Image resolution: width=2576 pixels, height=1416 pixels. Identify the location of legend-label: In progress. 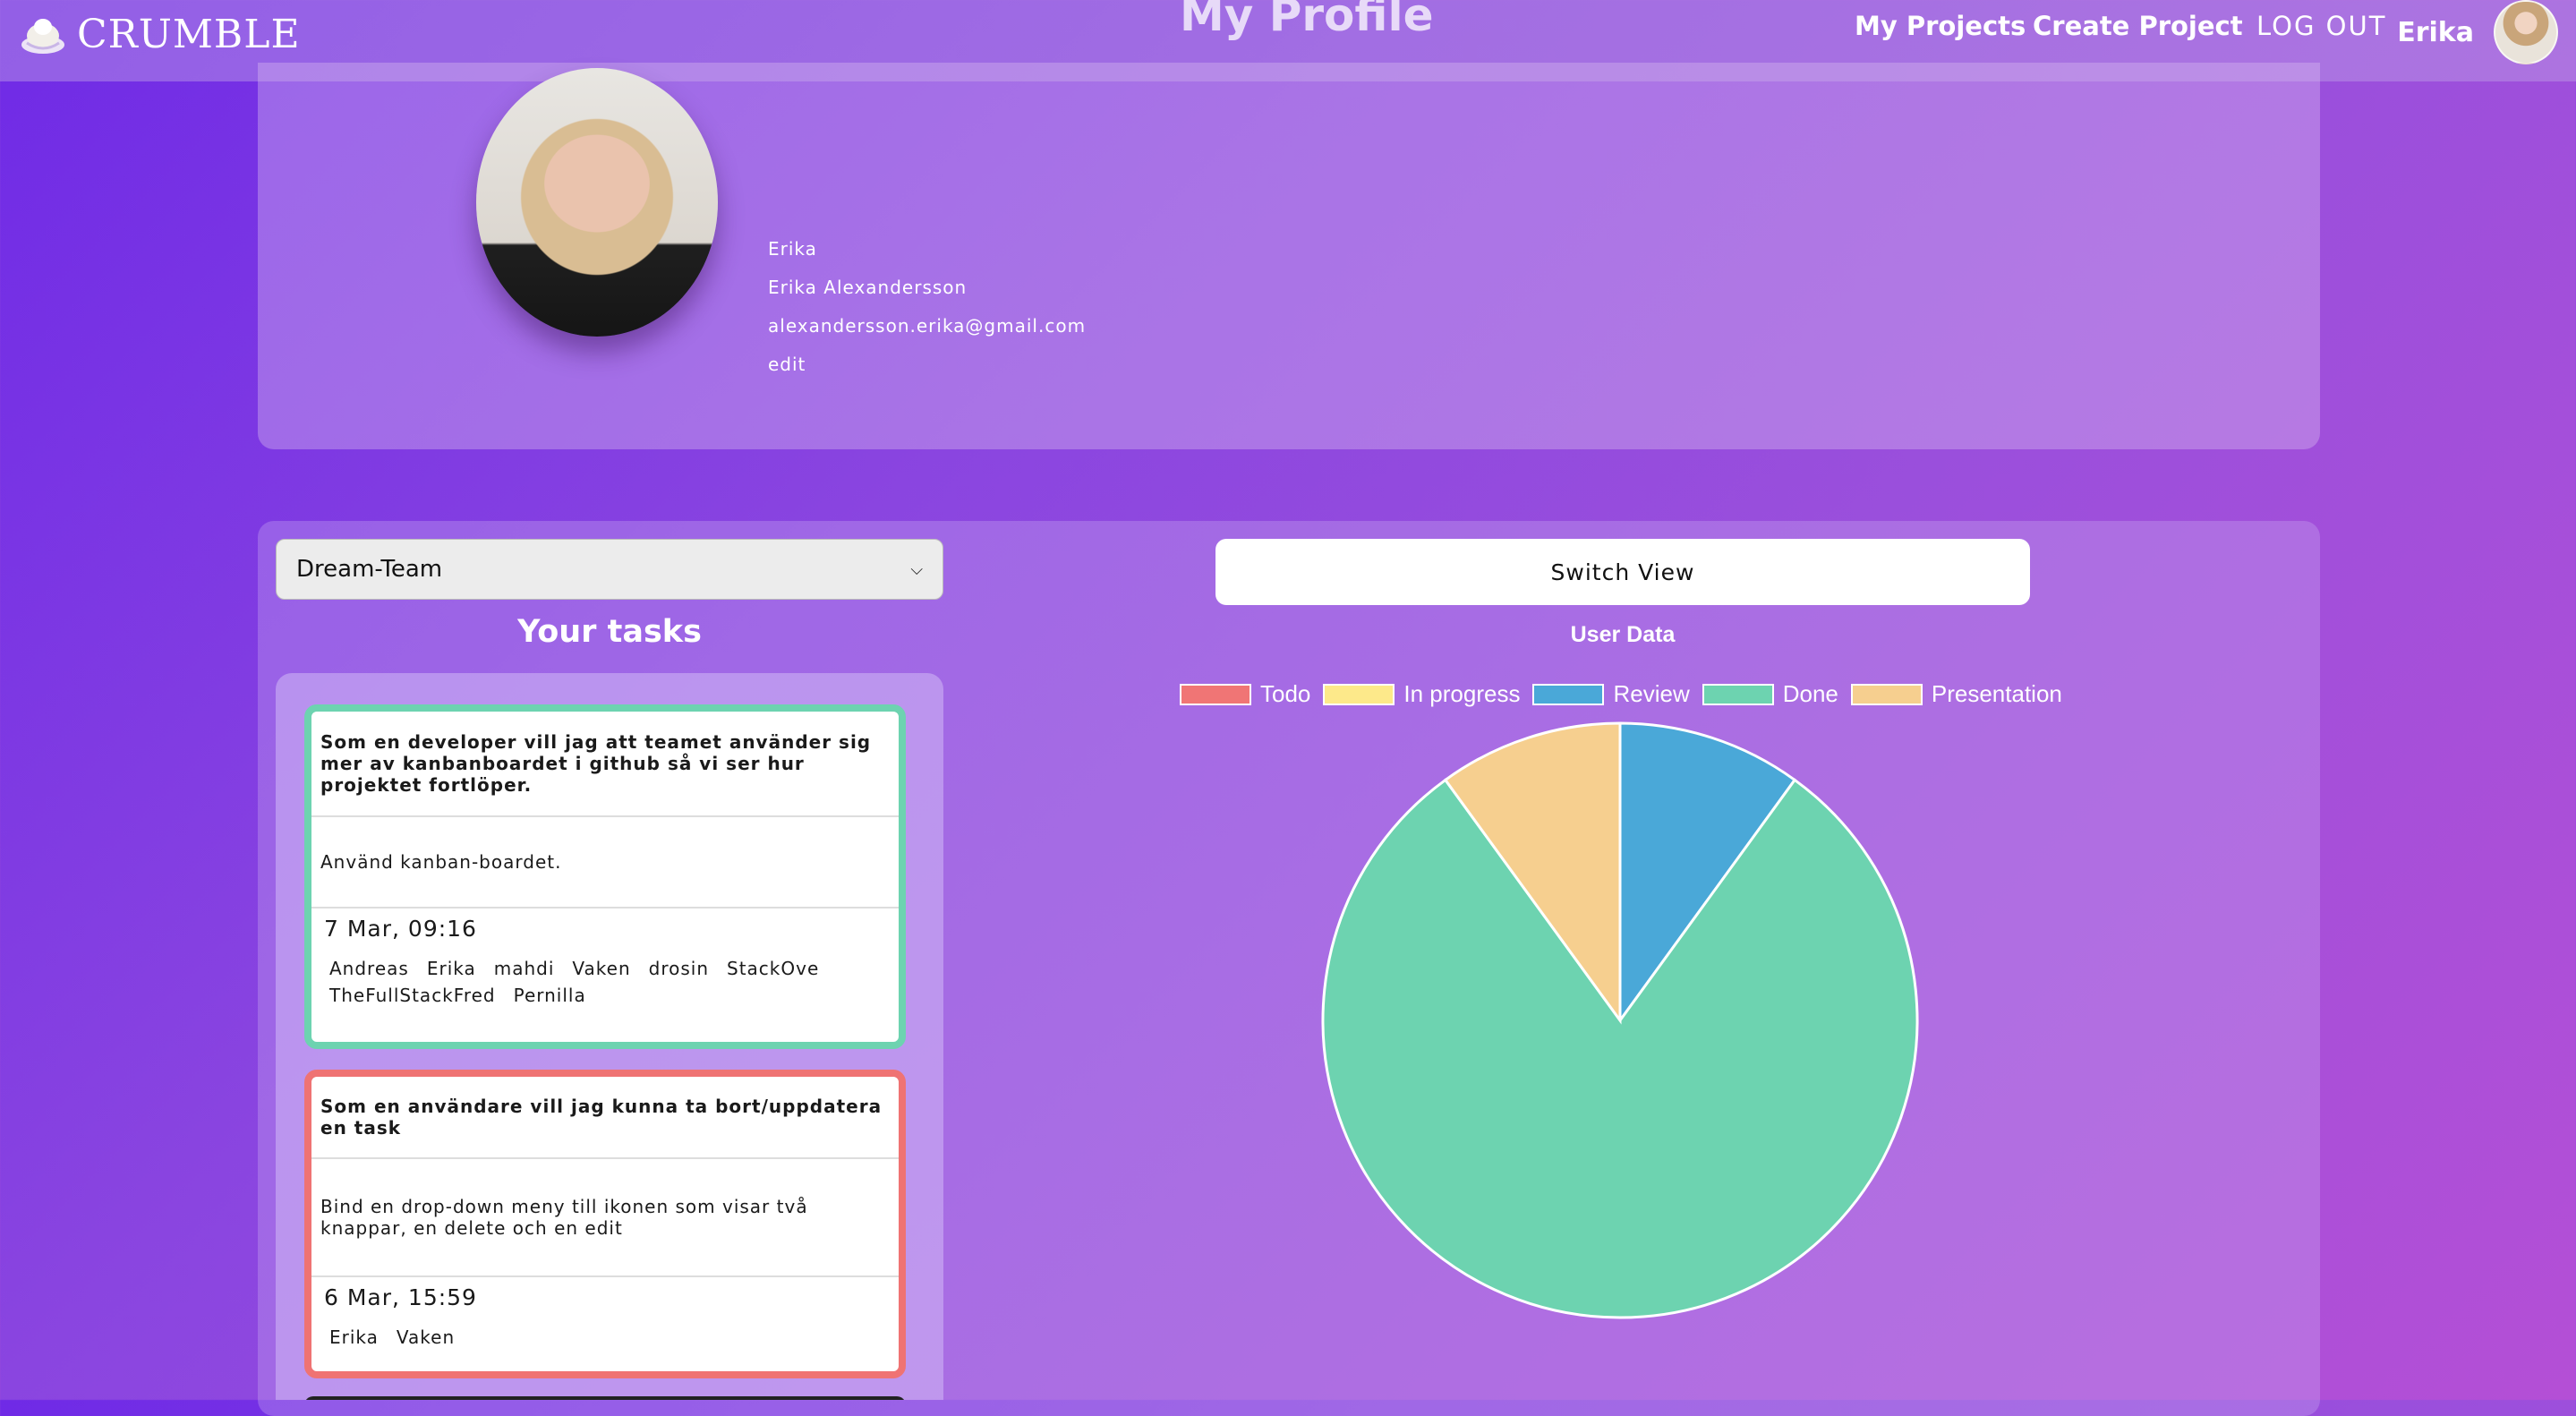
(1462, 693).